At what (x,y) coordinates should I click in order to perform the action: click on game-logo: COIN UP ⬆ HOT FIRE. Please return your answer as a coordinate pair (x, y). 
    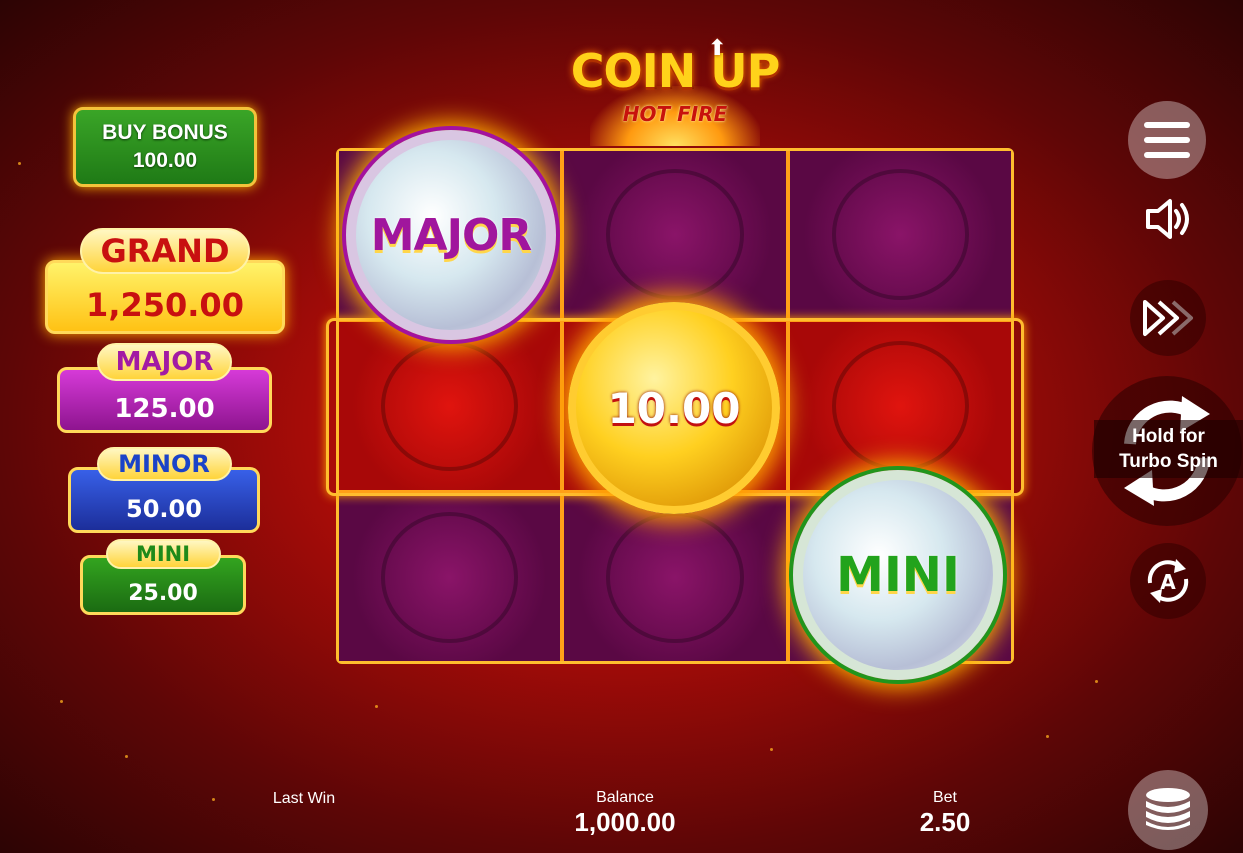
    Looking at the image, I should click on (675, 90).